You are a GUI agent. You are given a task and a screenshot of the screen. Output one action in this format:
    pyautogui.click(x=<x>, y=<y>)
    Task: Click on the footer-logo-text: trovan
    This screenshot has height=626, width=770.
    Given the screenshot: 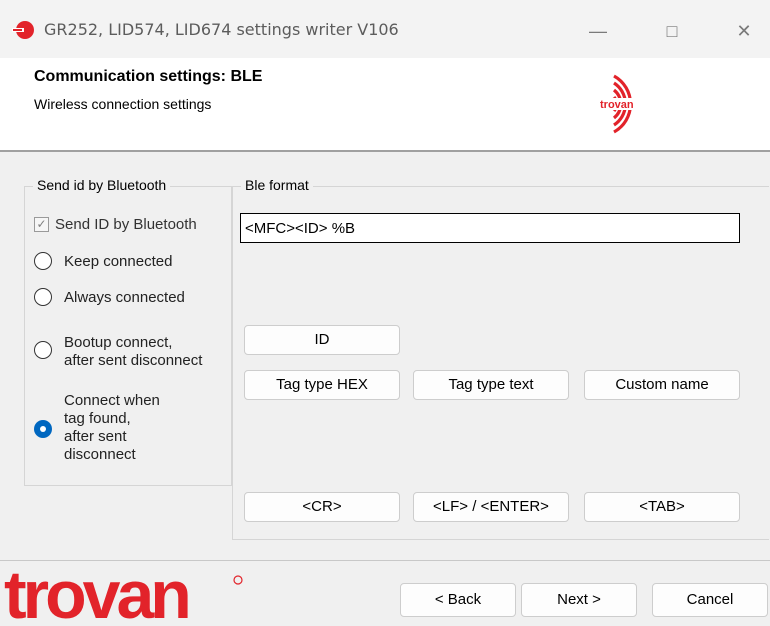 What is the action you would take?
    pyautogui.click(x=96, y=591)
    